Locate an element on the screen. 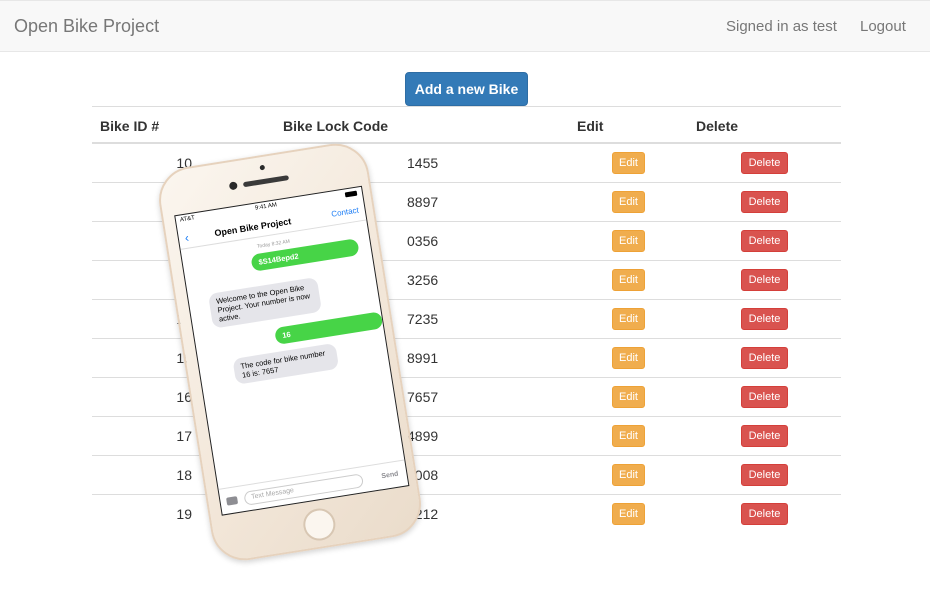 The width and height of the screenshot is (930, 600). message-timestamp: Today 8:32 AM is located at coordinates (273, 244).